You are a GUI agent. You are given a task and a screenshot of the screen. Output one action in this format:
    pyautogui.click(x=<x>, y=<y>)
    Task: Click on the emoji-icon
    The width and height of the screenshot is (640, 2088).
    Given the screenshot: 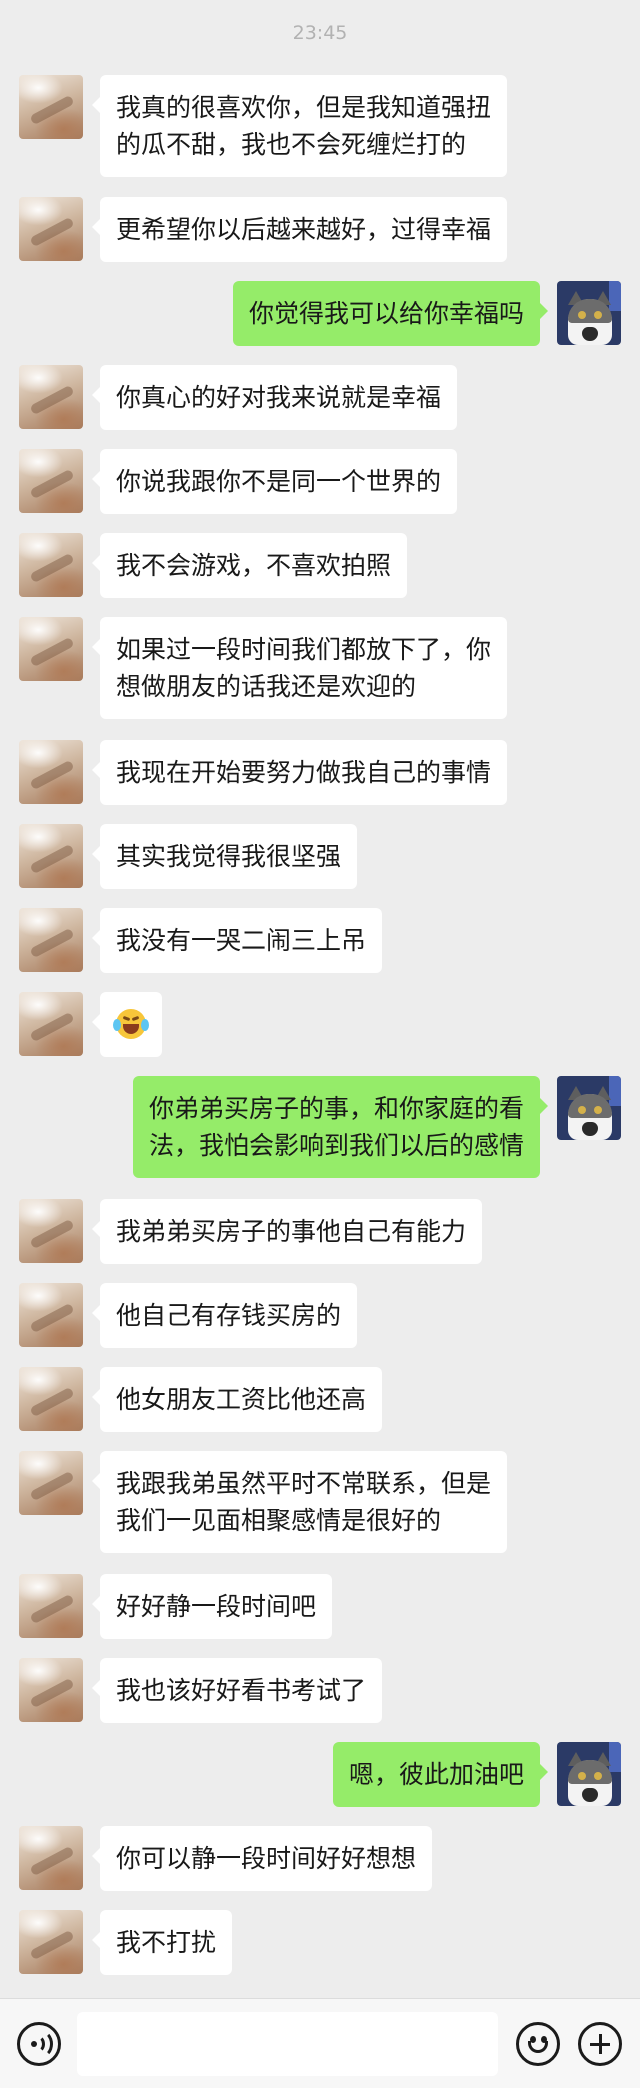 What is the action you would take?
    pyautogui.click(x=538, y=2044)
    